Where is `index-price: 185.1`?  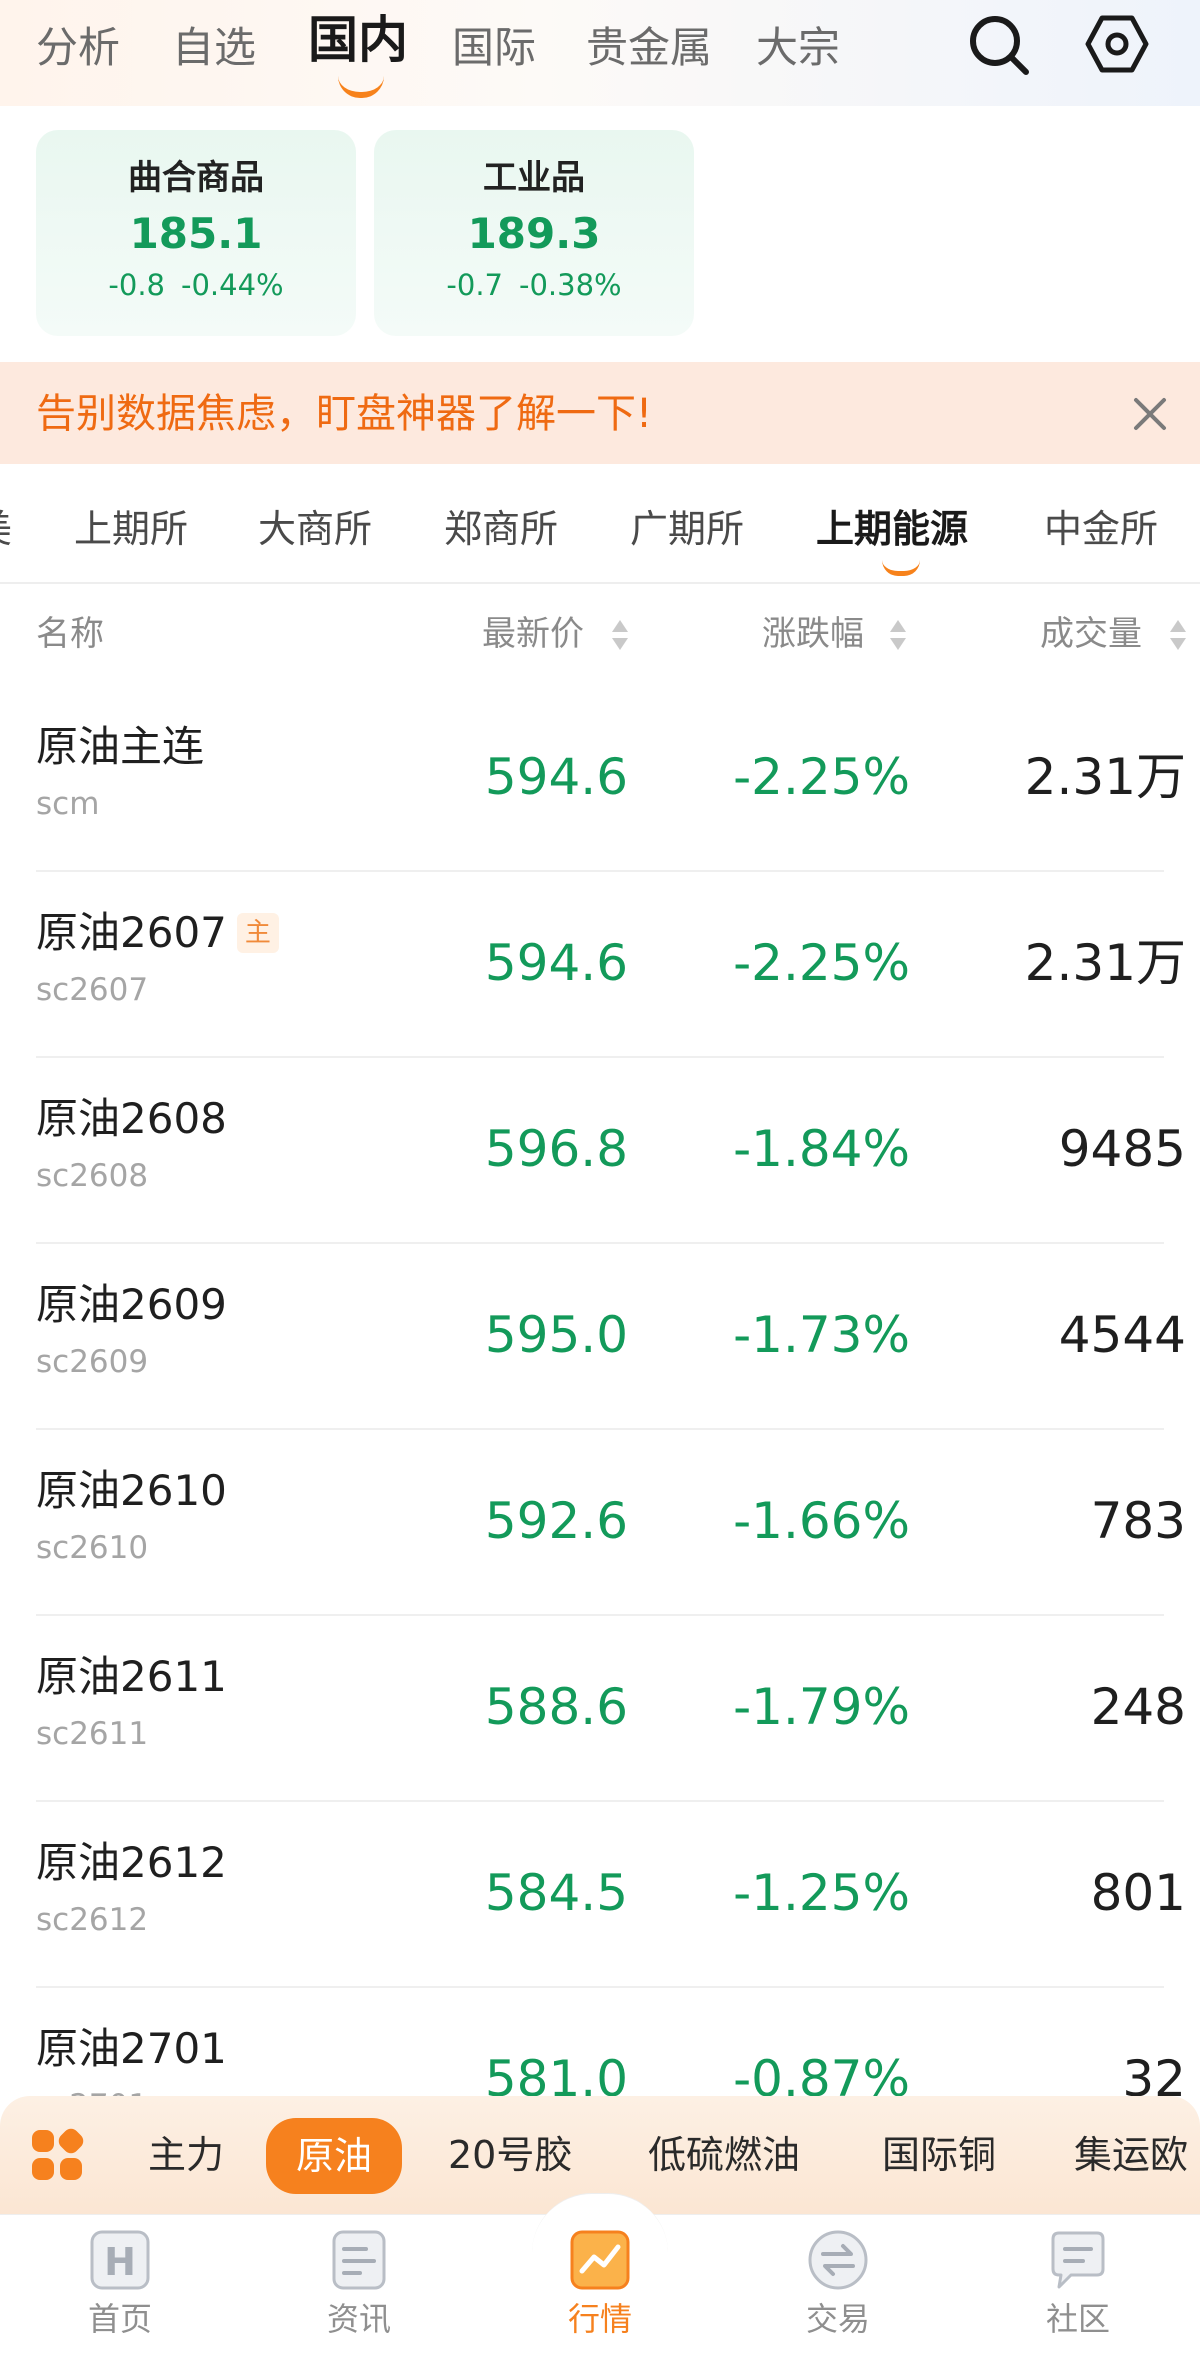
index-price: 185.1 is located at coordinates (196, 233).